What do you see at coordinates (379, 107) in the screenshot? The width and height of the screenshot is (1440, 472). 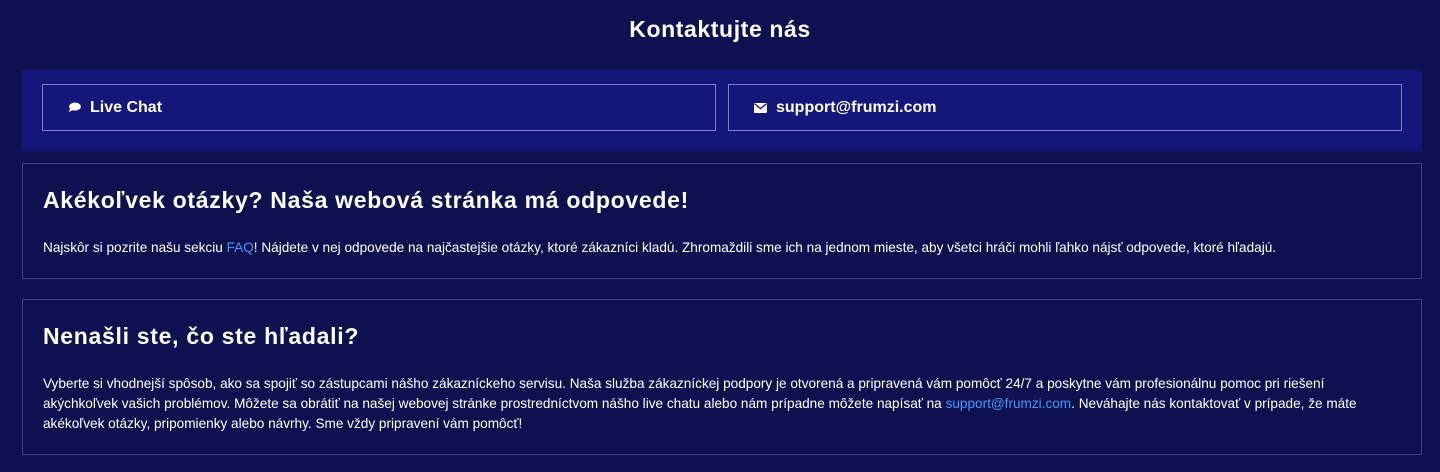 I see `live-chat-button: Live Chat` at bounding box center [379, 107].